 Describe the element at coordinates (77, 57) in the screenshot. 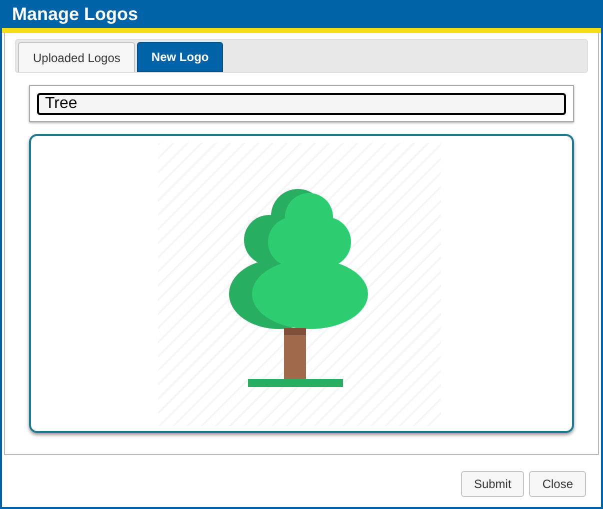

I see `tab: Uploaded Logos` at that location.